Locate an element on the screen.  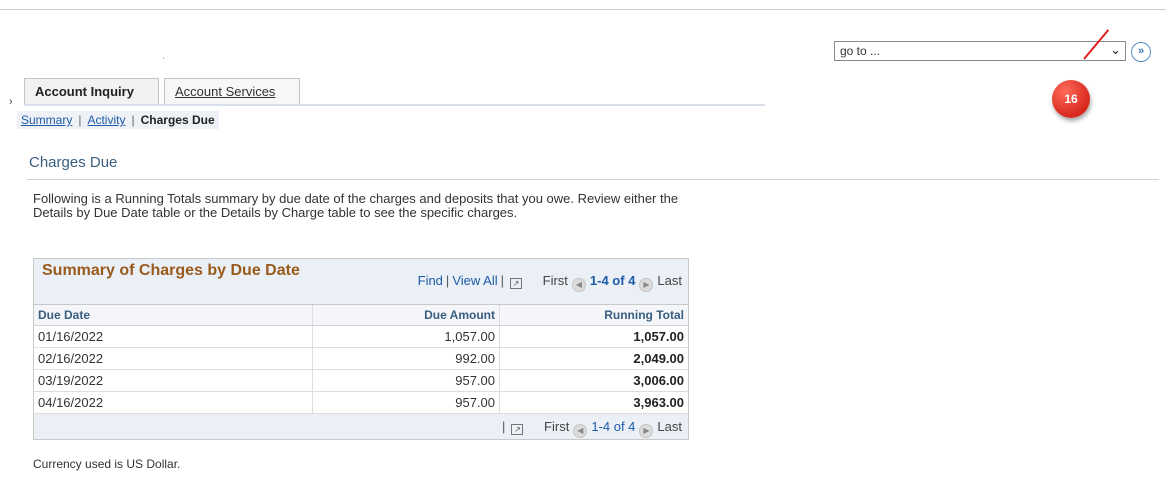
tab-account-services: Account Services is located at coordinates (232, 91).